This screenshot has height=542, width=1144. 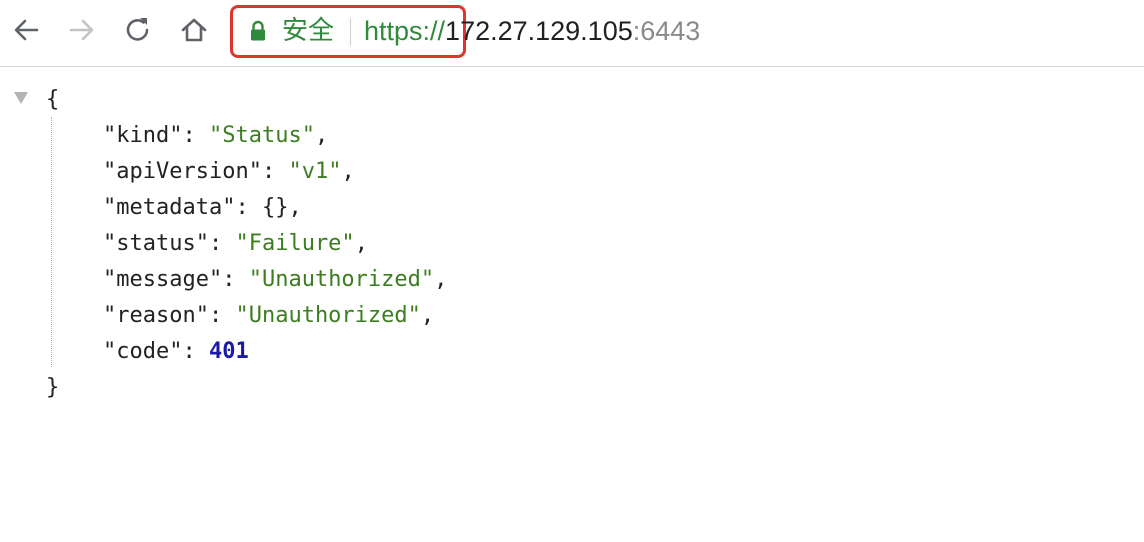 I want to click on json-key: "reason", so click(x=156, y=315).